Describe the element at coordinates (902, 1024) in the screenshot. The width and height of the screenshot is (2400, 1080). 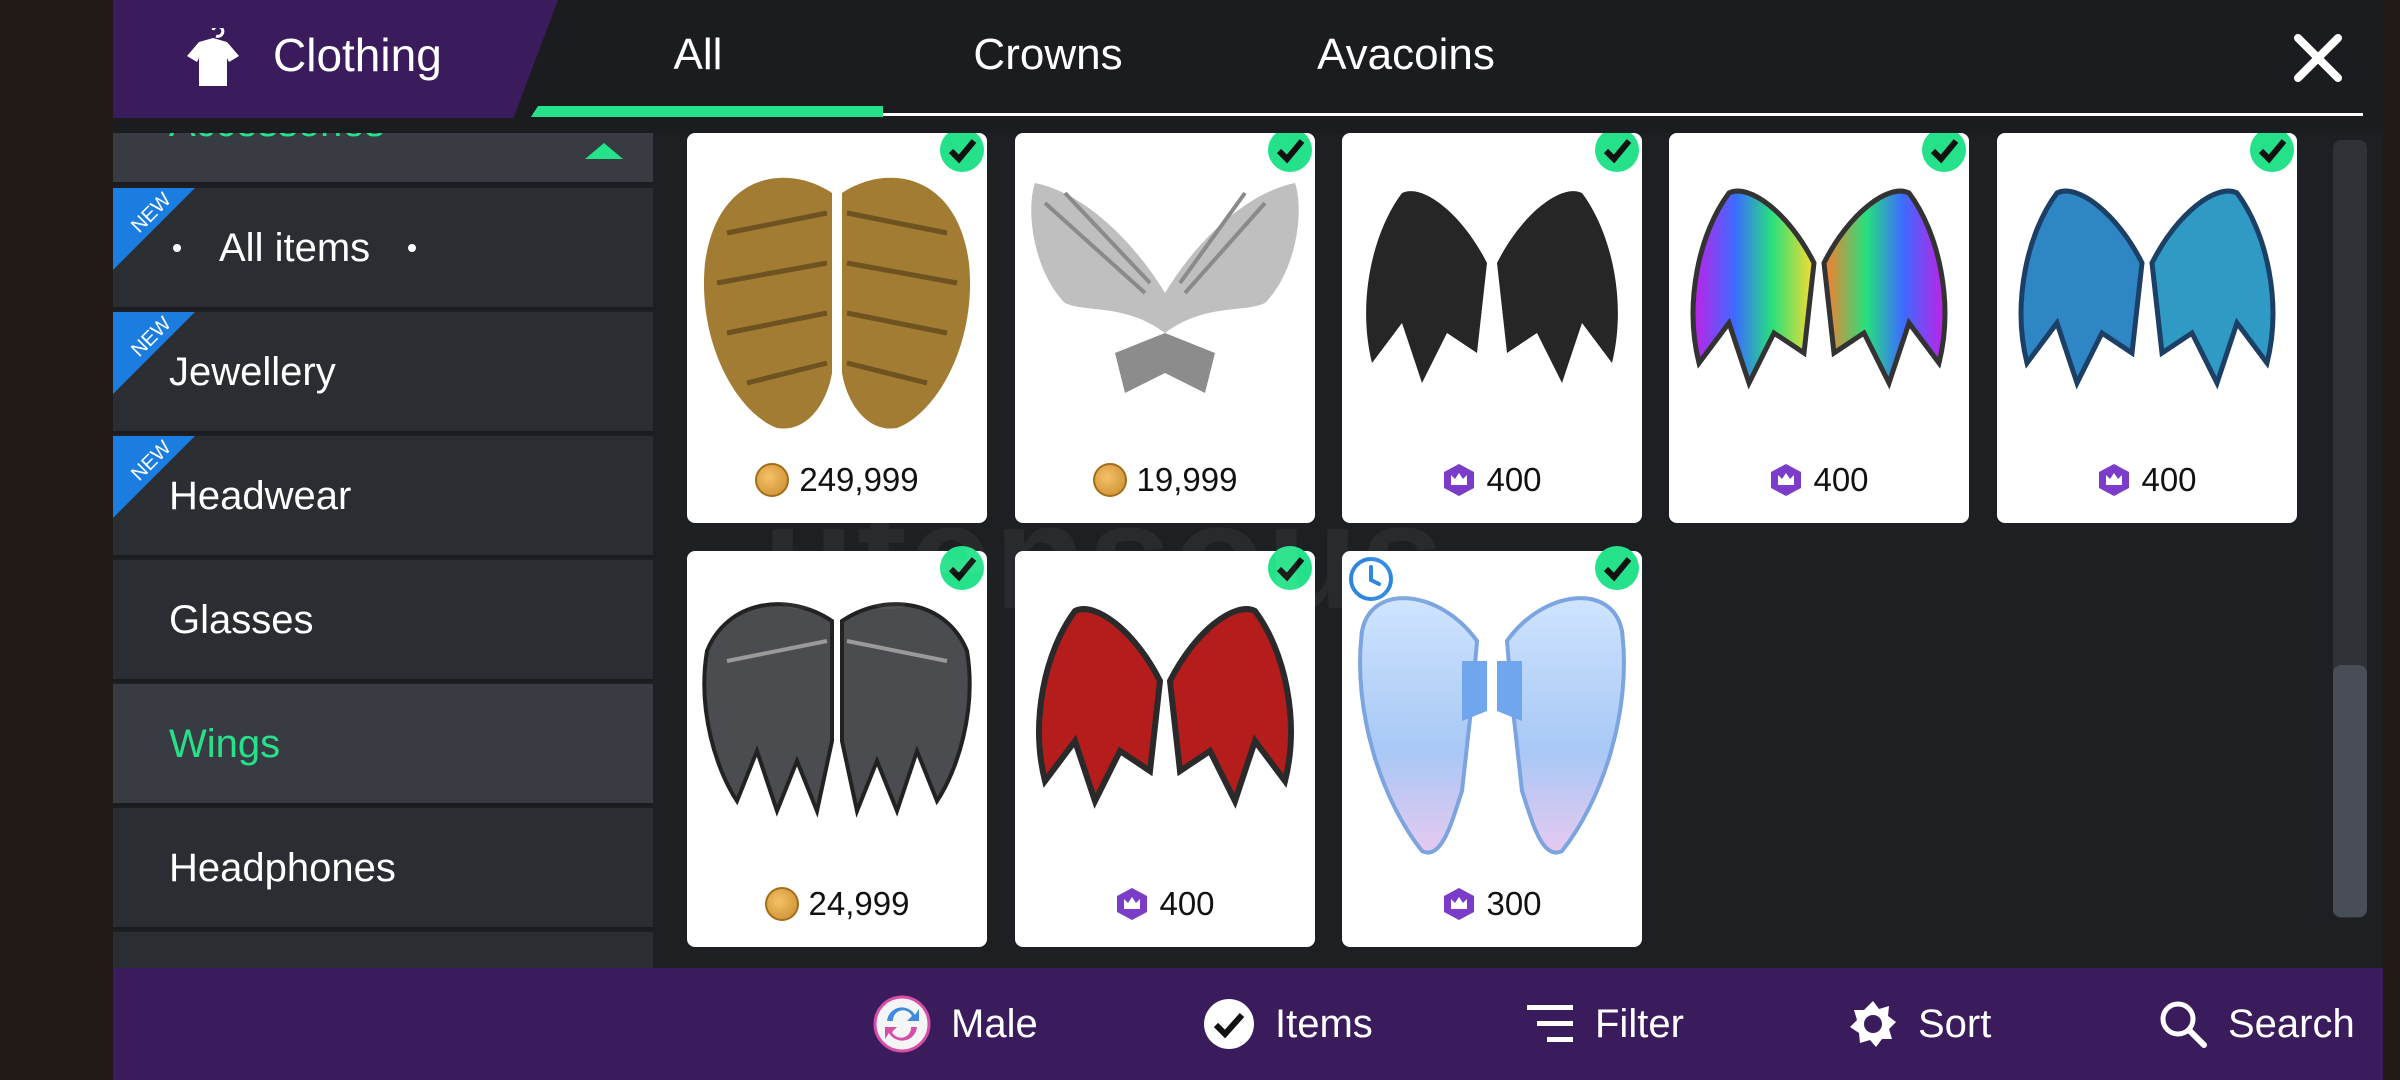
I see `gender-swap-icon` at that location.